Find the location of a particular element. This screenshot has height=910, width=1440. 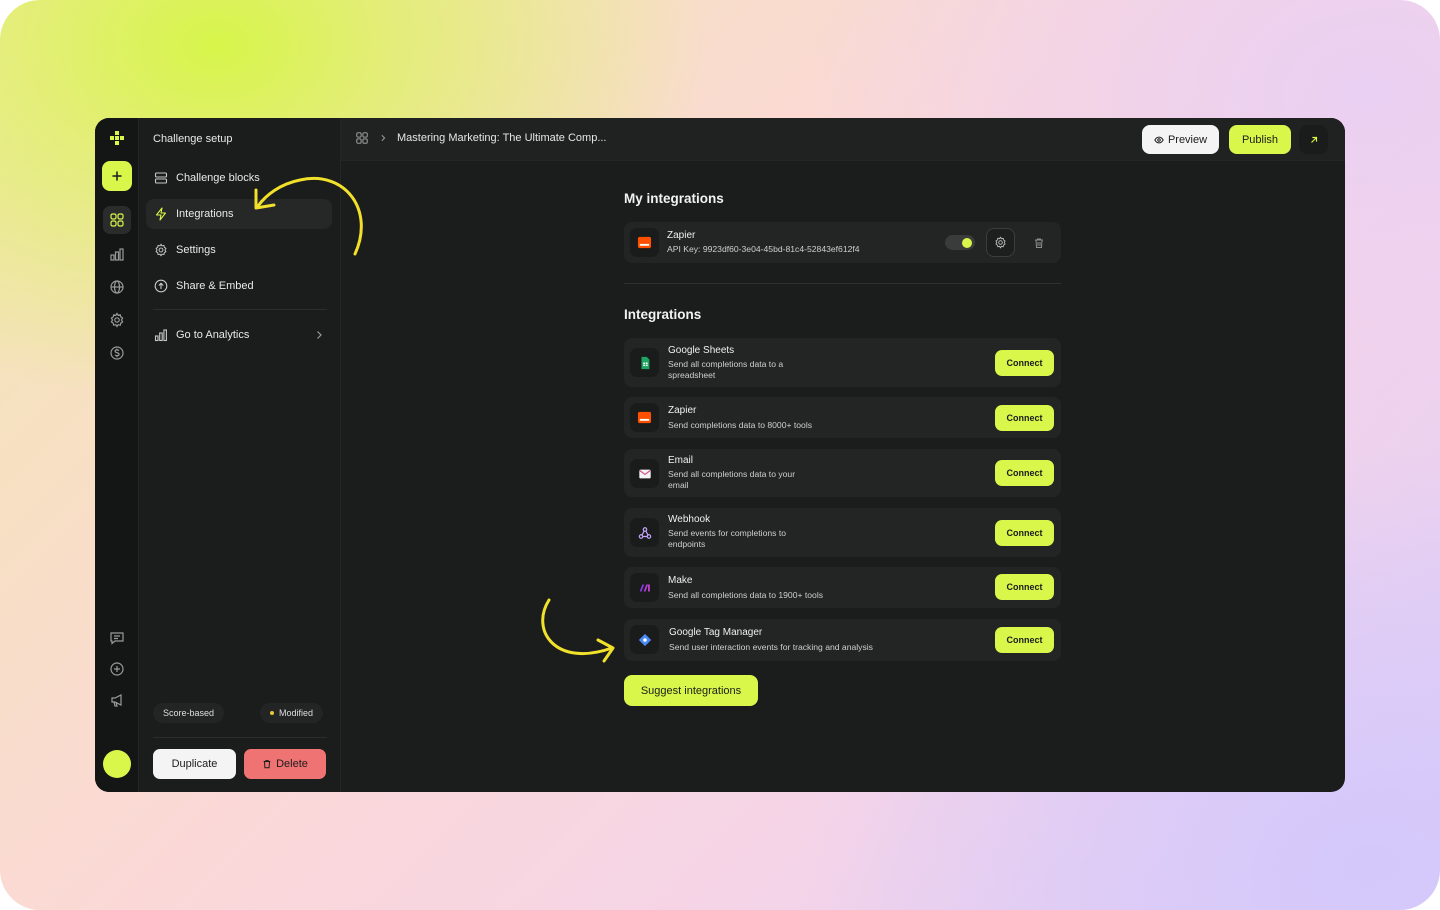

delete-integration-button is located at coordinates (1038, 242).